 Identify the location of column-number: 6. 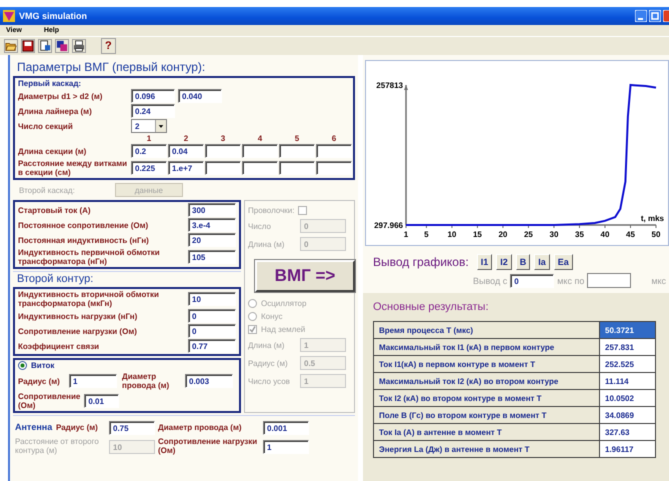
(334, 138).